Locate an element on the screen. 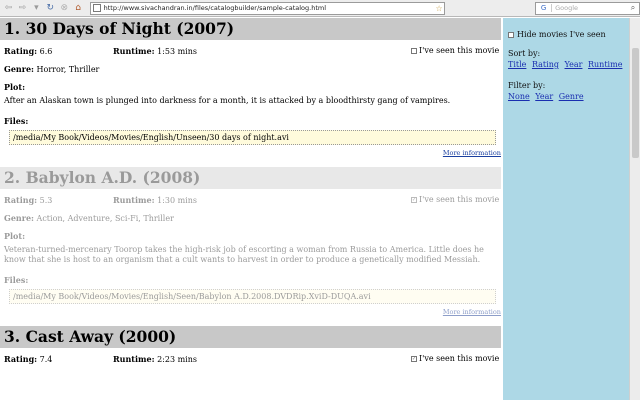 This screenshot has height=400, width=640. rating-value: 5.3 is located at coordinates (46, 200).